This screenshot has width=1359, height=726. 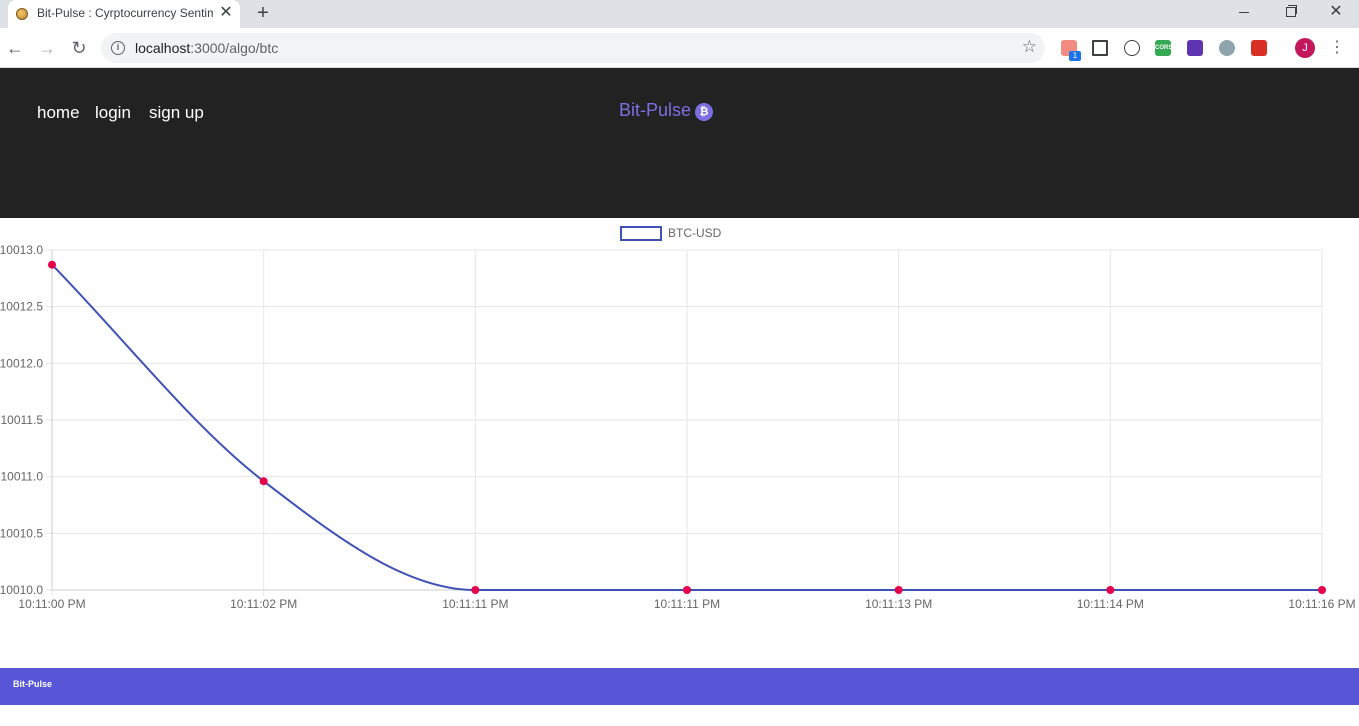 What do you see at coordinates (263, 604) in the screenshot?
I see `x-tick-label: 10:11:02 PM` at bounding box center [263, 604].